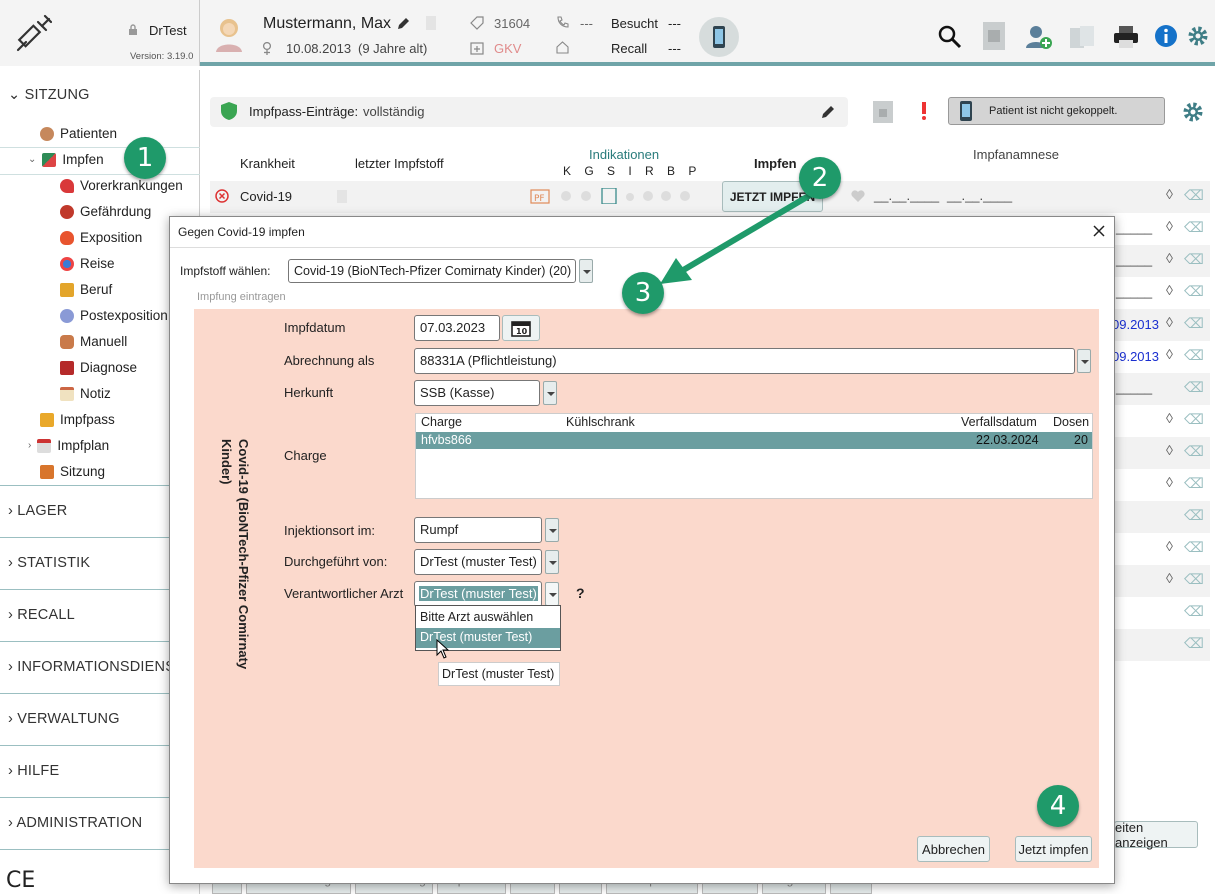 Image resolution: width=1215 pixels, height=894 pixels. I want to click on sidebar-section-sitzung: ⌄ SITZUNG, so click(100, 95).